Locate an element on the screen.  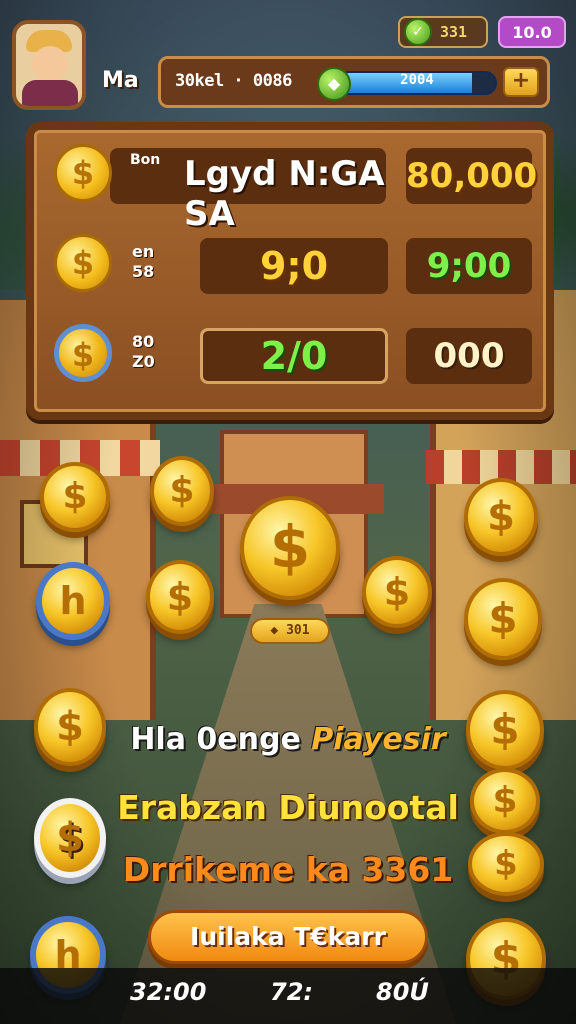
board-row-2: $ en 58 9;0 9;00 is located at coordinates (290, 264).